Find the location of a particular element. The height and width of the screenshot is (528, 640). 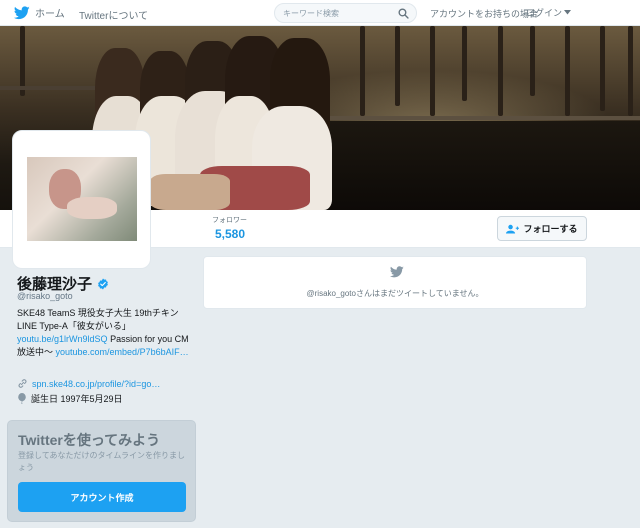

caret-down-icon is located at coordinates (568, 12).